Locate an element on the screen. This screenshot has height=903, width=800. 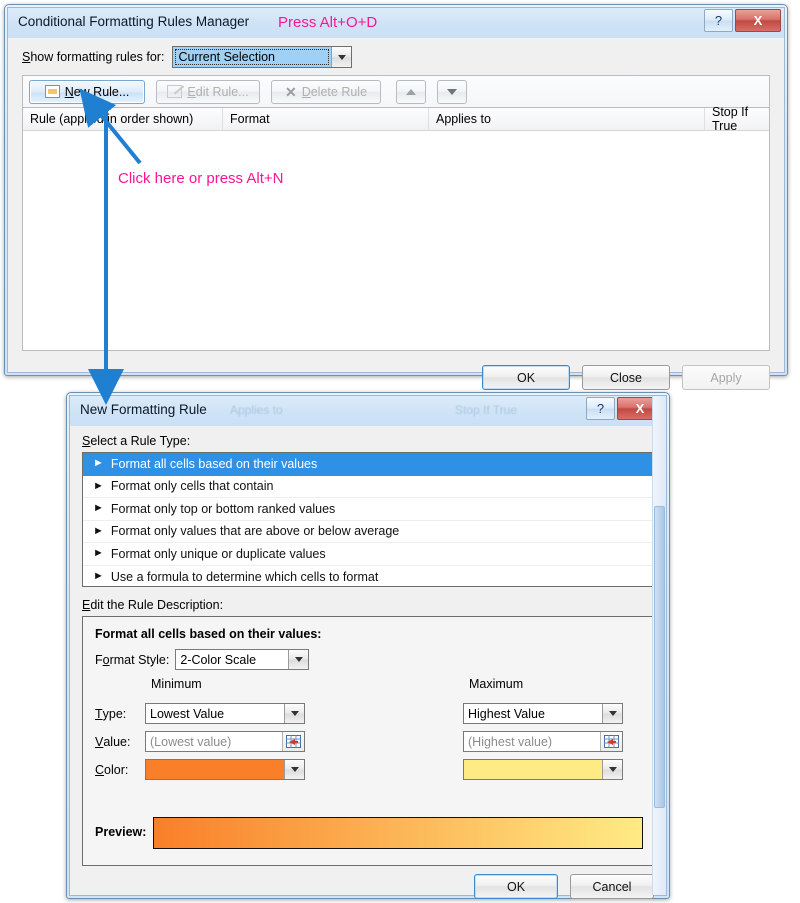
rule-type-item: ► Format only cells that contain is located at coordinates (369, 487).